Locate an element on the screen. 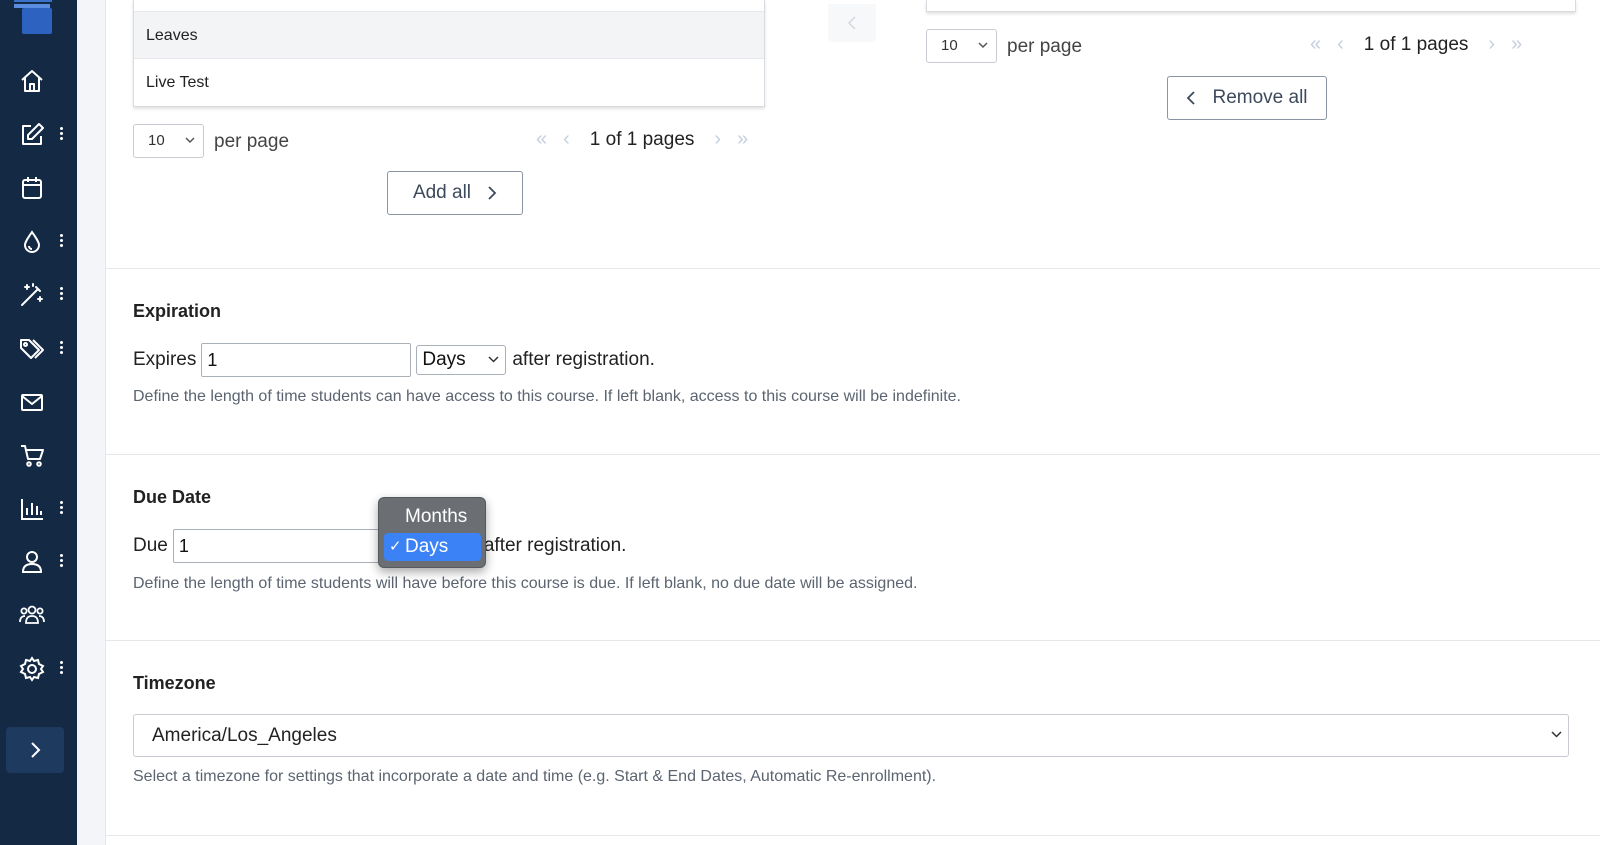  expires-label: Expires is located at coordinates (165, 359).